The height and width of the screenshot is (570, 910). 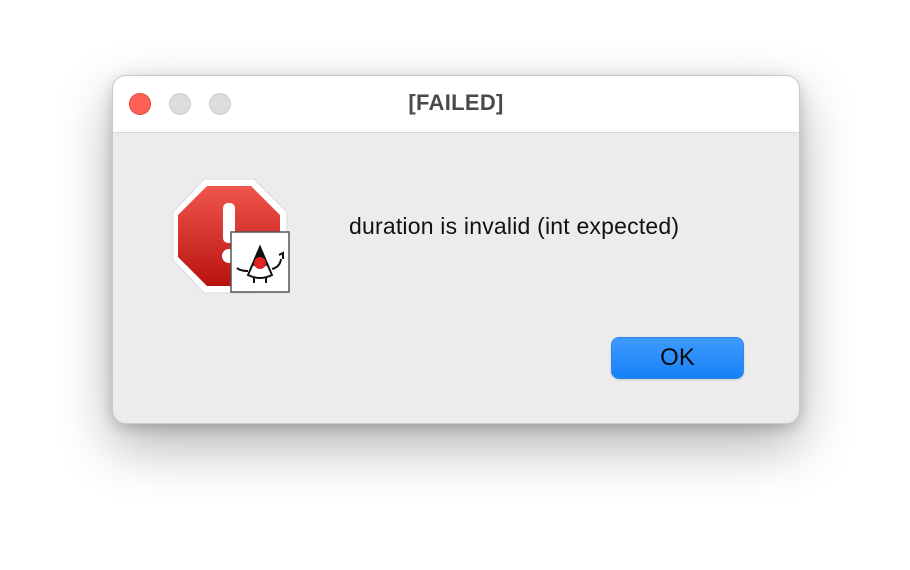 I want to click on window-title: [FAILED], so click(x=456, y=102).